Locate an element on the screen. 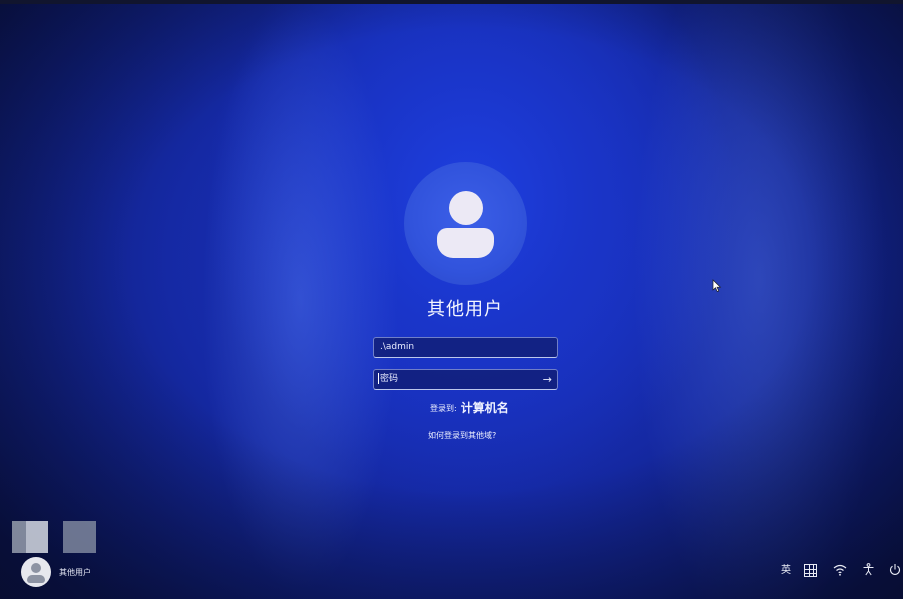 This screenshot has height=599, width=903. username-value: .\admin is located at coordinates (397, 347).